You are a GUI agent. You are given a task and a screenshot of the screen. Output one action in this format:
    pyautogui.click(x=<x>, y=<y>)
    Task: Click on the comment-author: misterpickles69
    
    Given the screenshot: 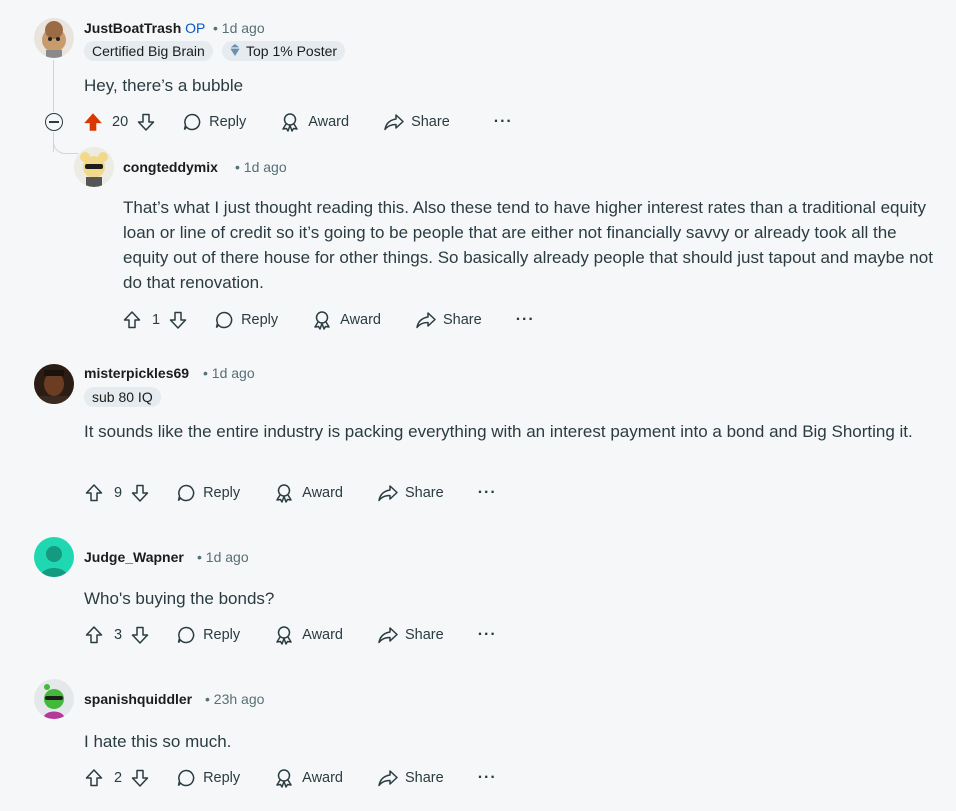 What is the action you would take?
    pyautogui.click(x=136, y=373)
    